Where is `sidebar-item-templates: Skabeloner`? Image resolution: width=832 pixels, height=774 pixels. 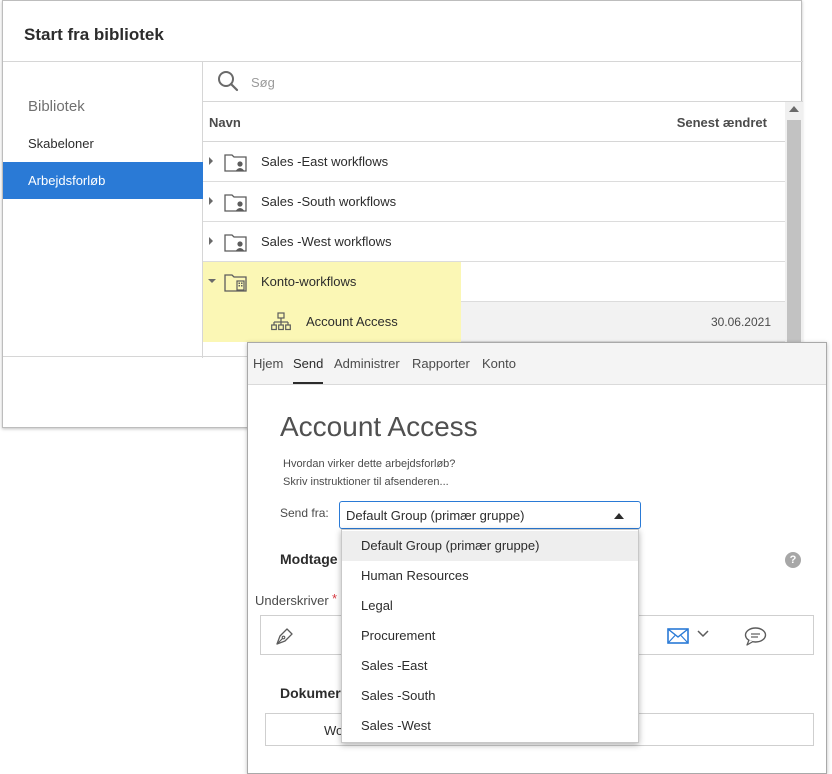 sidebar-item-templates: Skabeloner is located at coordinates (103, 143).